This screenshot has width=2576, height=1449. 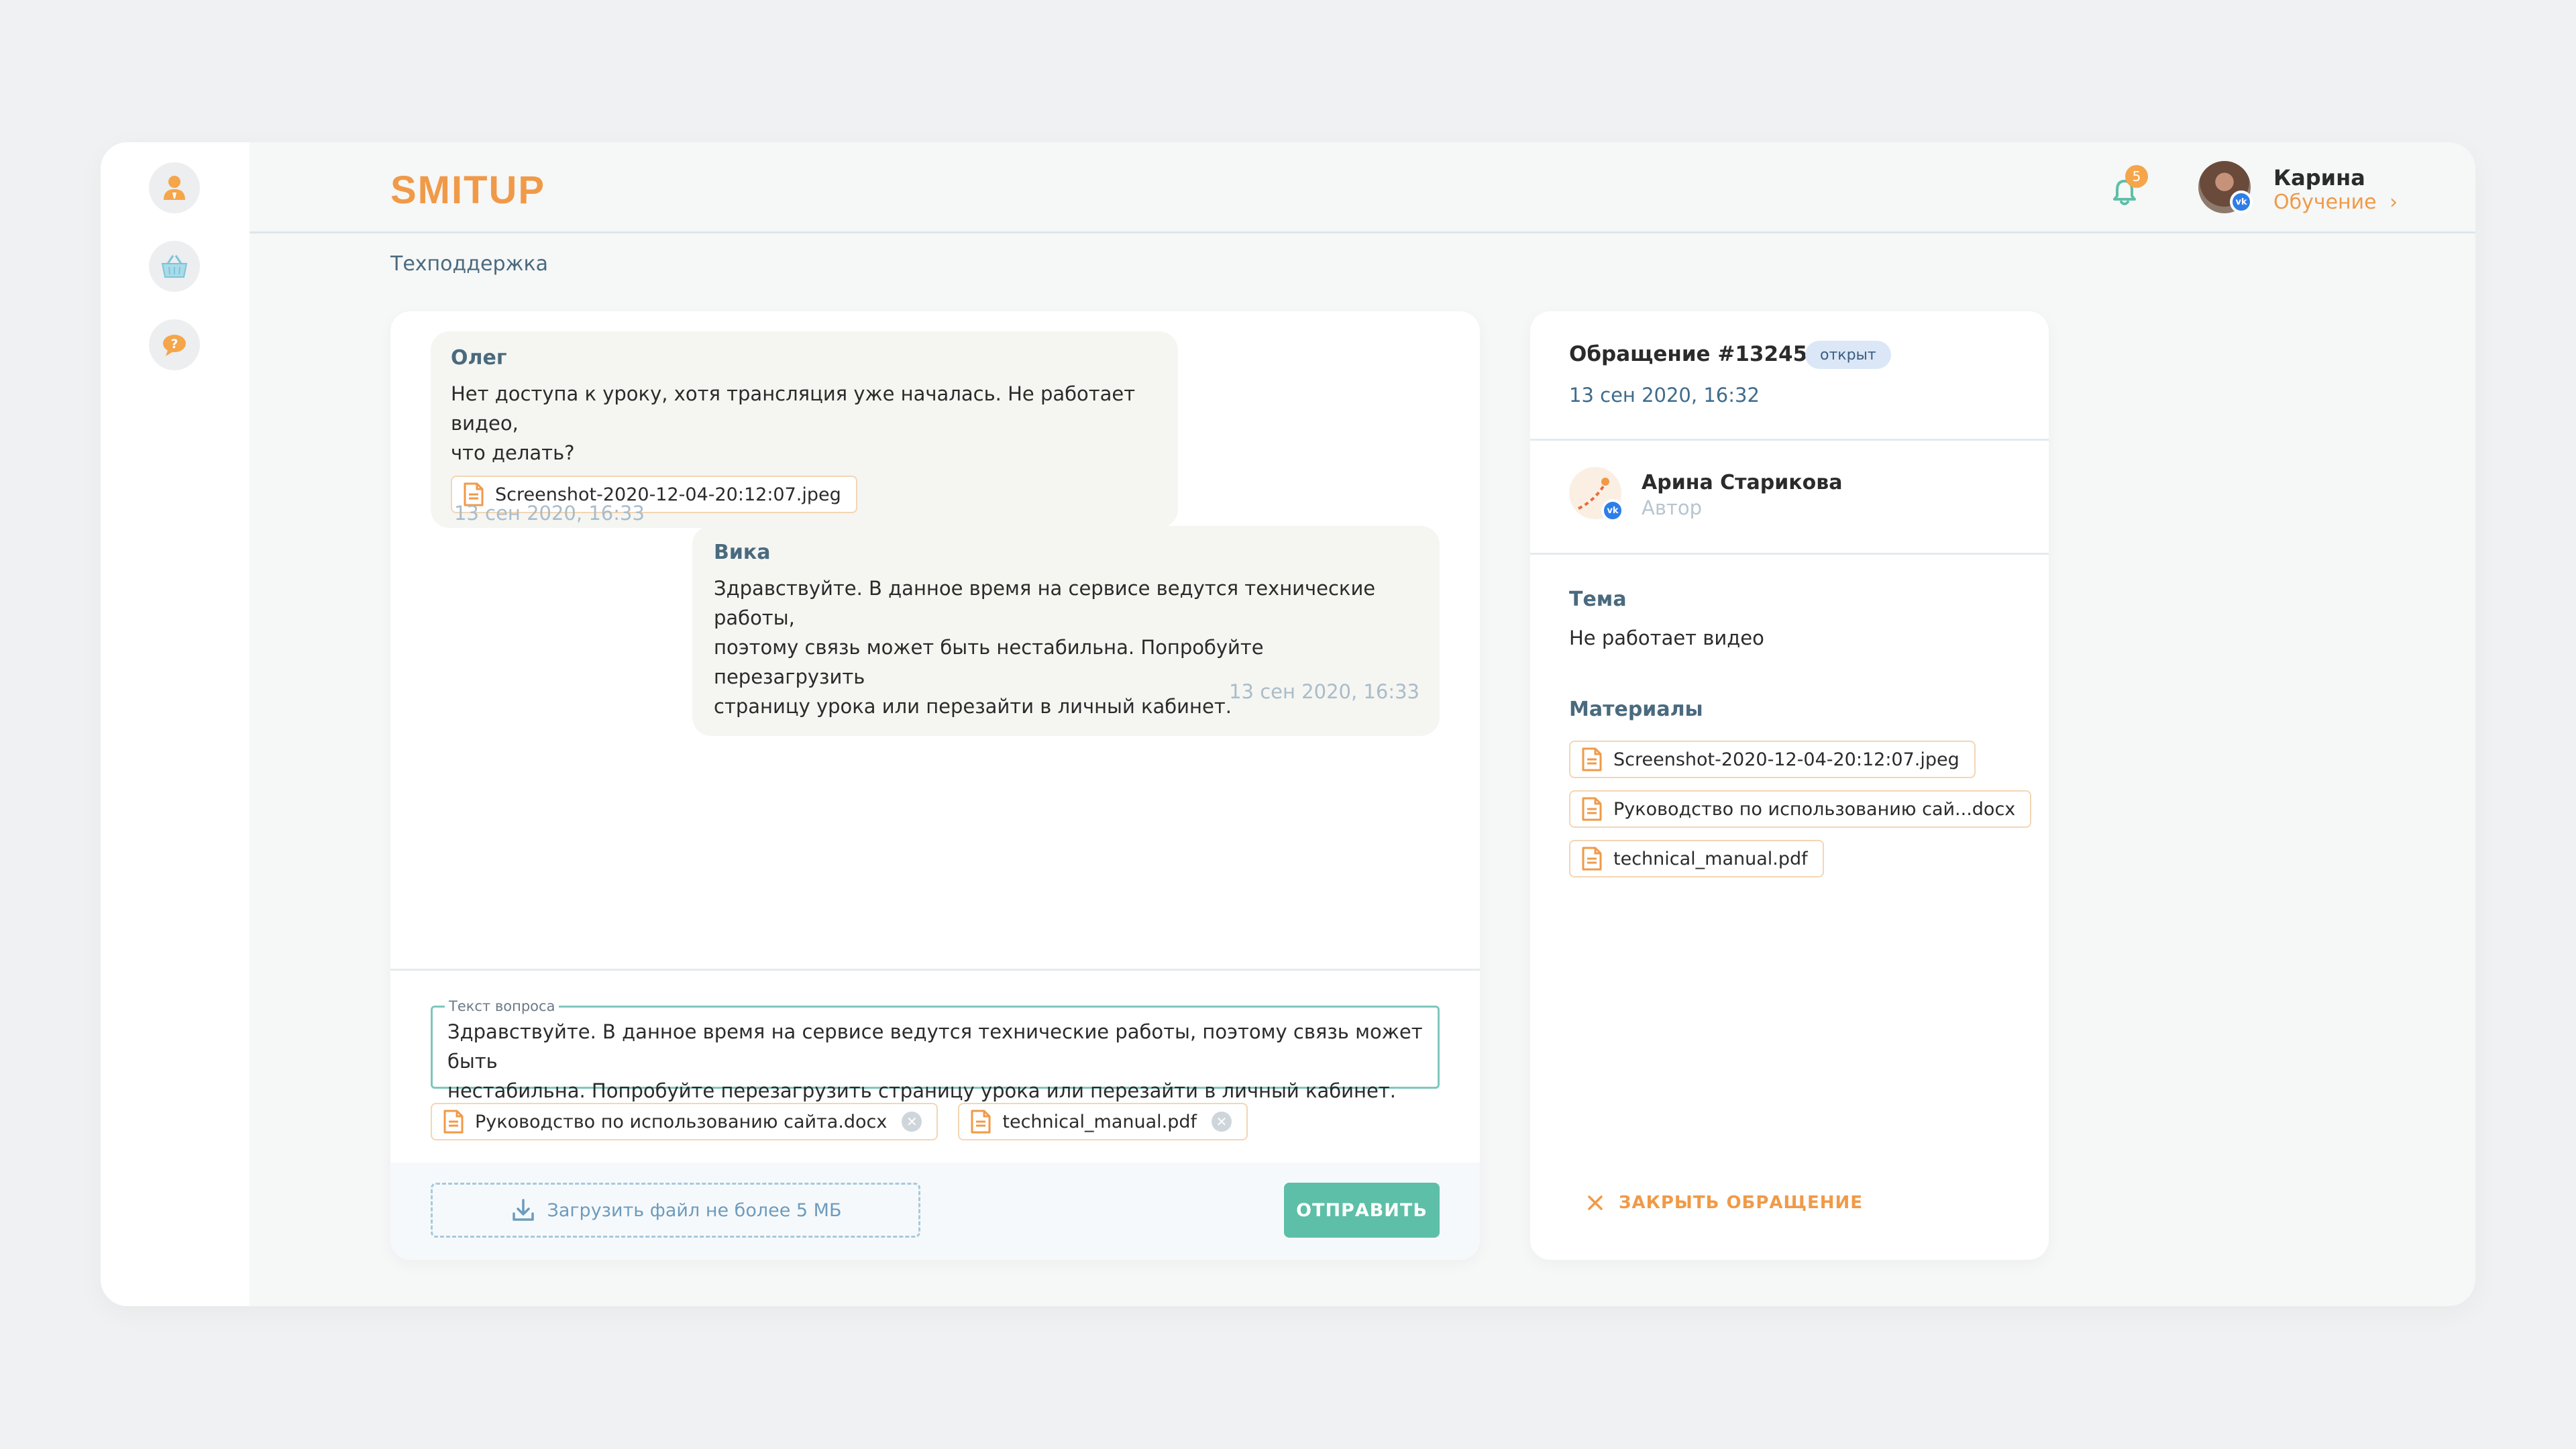 What do you see at coordinates (1725, 1203) in the screenshot?
I see `close-ticket-button: ЗАКРЫТЬ ОБРАЩЕНИЕ` at bounding box center [1725, 1203].